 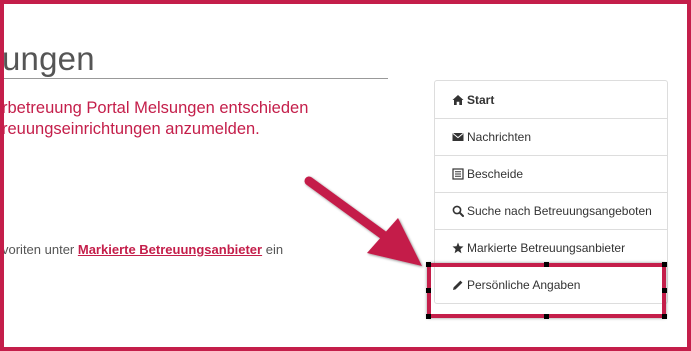 What do you see at coordinates (559, 211) in the screenshot?
I see `nav-item-label: Suche nach Betreuungsangeboten` at bounding box center [559, 211].